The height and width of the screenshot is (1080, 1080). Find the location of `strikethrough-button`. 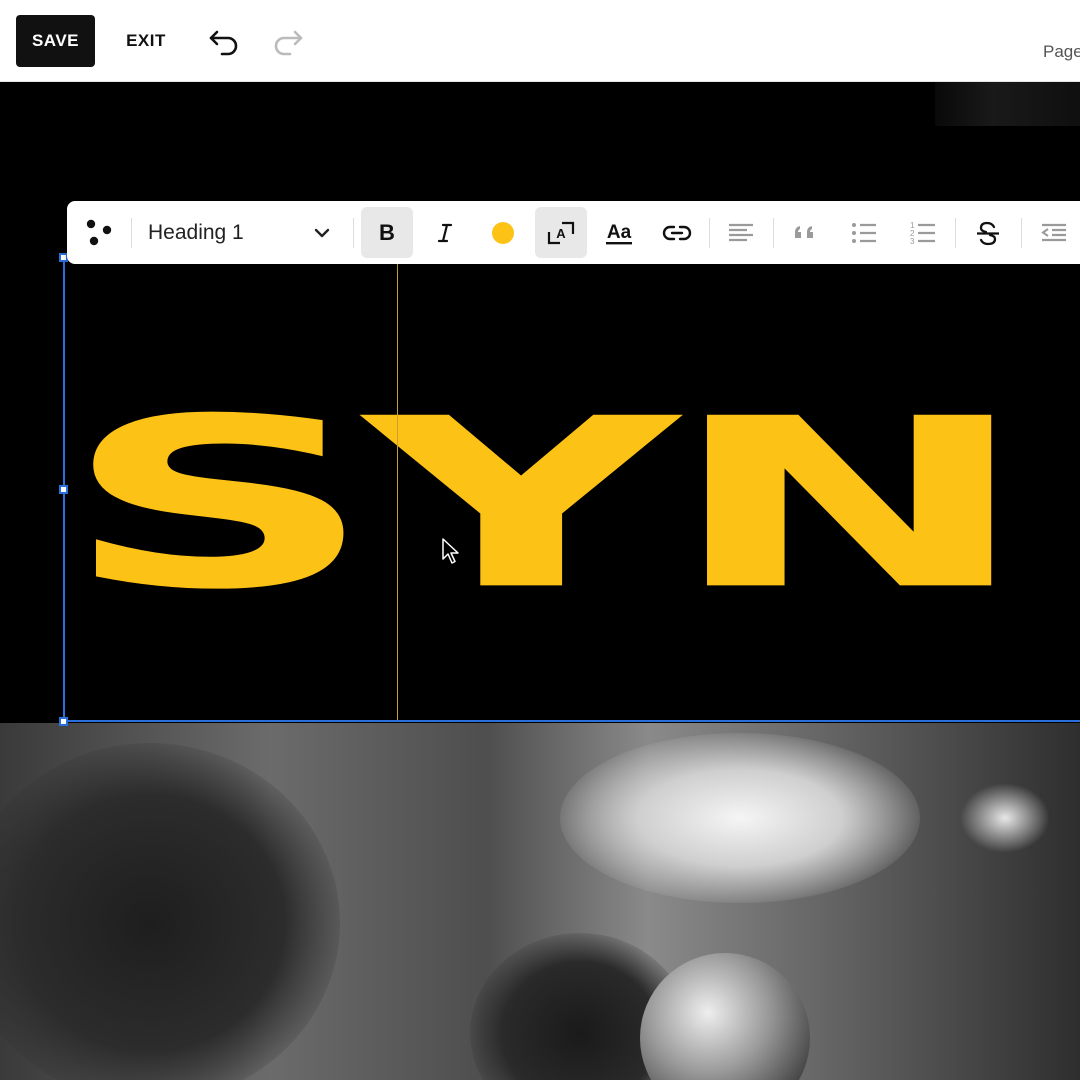

strikethrough-button is located at coordinates (988, 232).